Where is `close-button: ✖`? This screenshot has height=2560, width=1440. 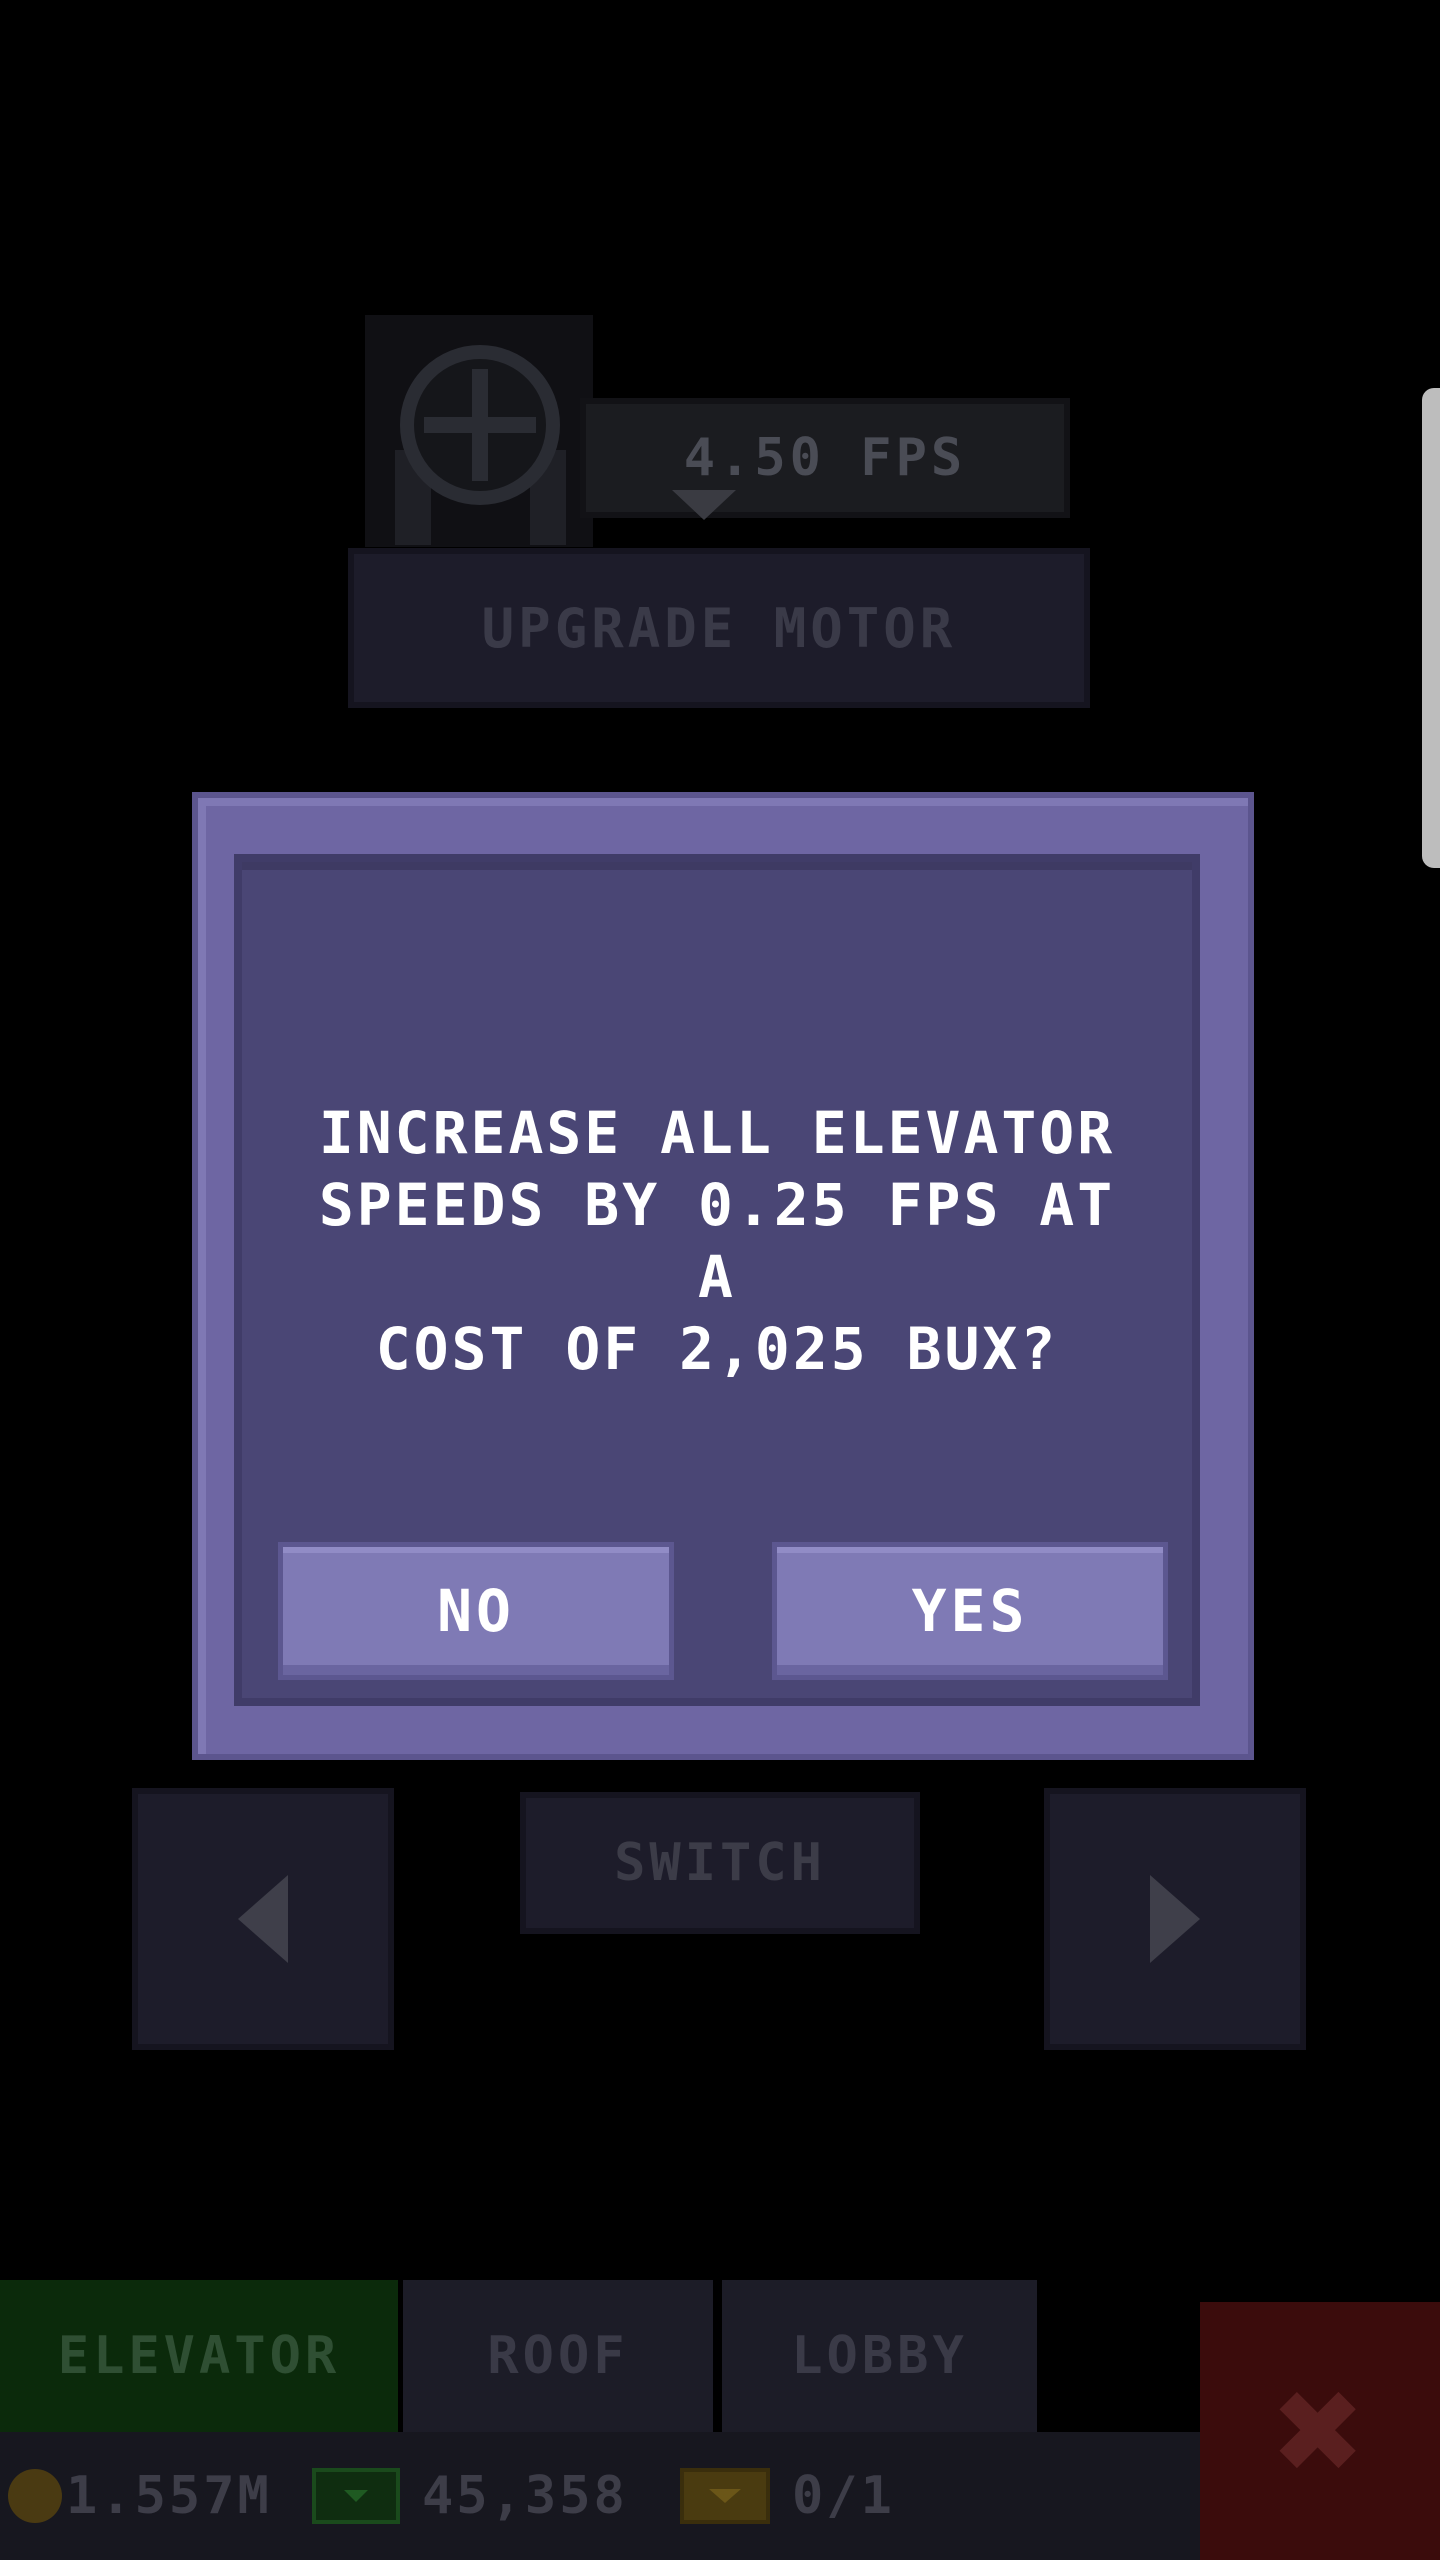 close-button: ✖ is located at coordinates (1320, 2431).